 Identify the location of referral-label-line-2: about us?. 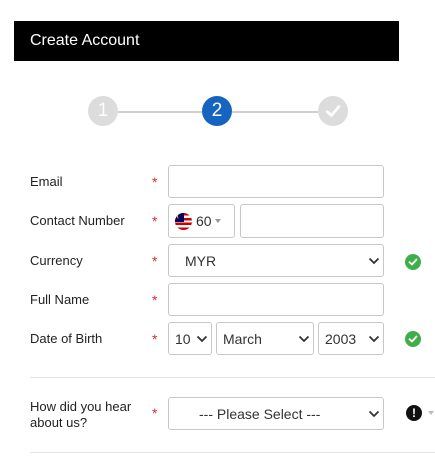
(59, 422).